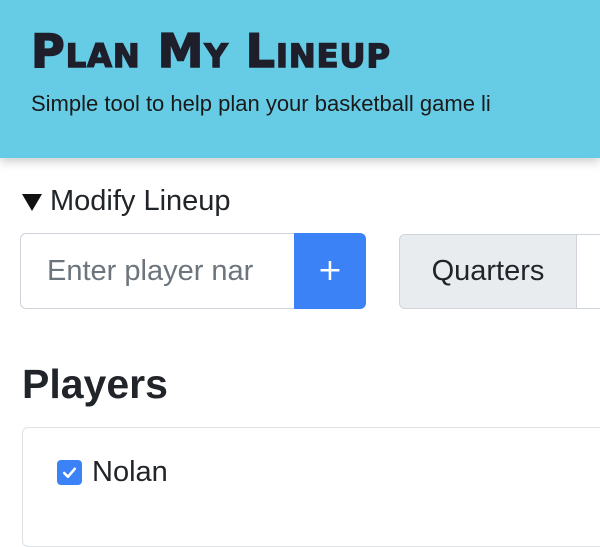 This screenshot has width=600, height=547. What do you see at coordinates (330, 271) in the screenshot?
I see `add-player-button: +` at bounding box center [330, 271].